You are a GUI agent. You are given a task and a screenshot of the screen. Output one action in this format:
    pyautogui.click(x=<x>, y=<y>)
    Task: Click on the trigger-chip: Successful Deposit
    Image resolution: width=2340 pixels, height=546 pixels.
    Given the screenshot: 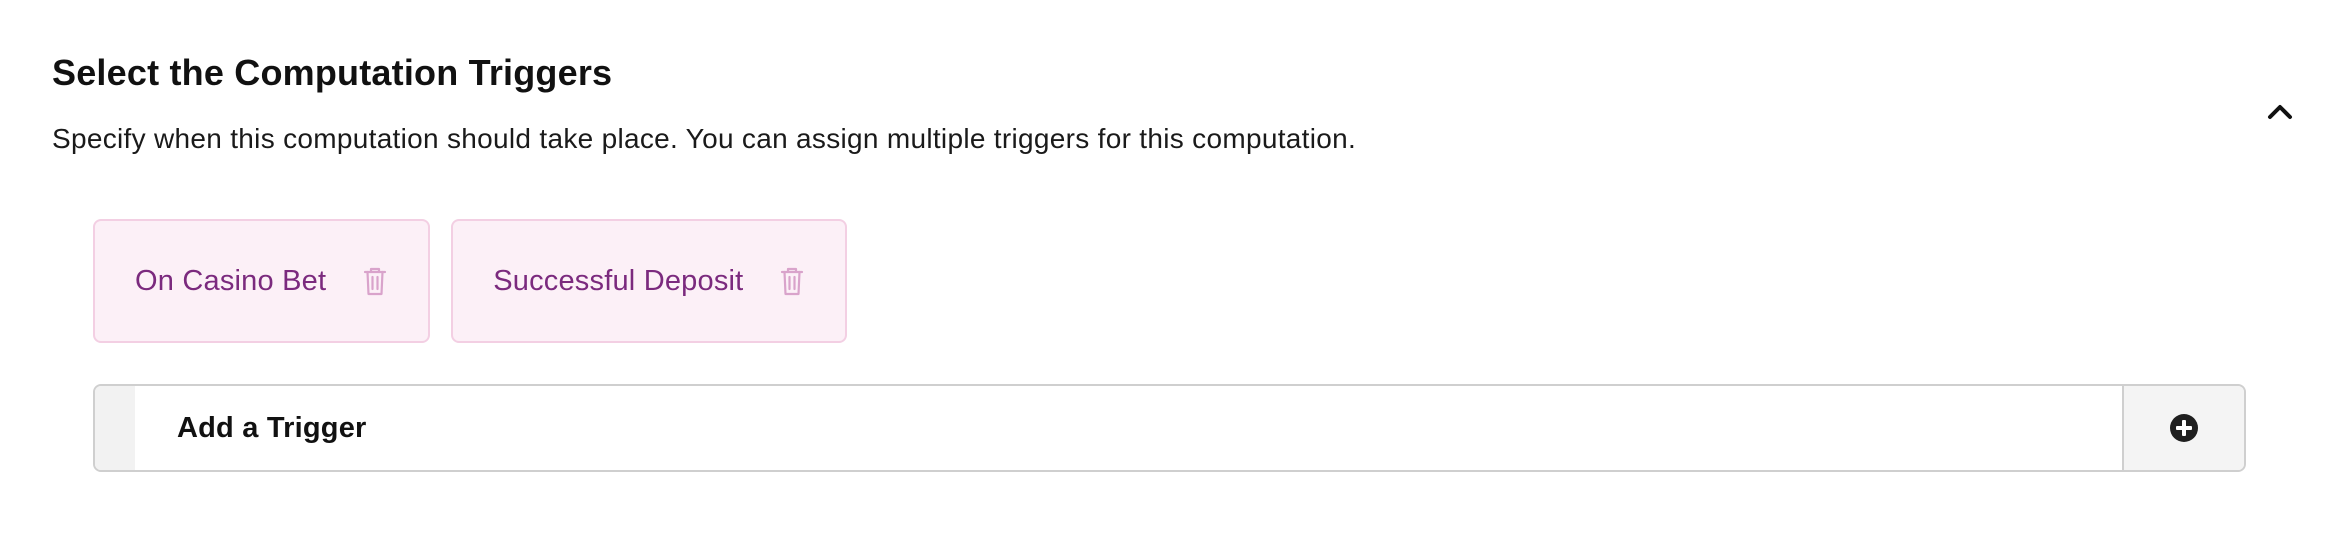 What is the action you would take?
    pyautogui.click(x=649, y=281)
    